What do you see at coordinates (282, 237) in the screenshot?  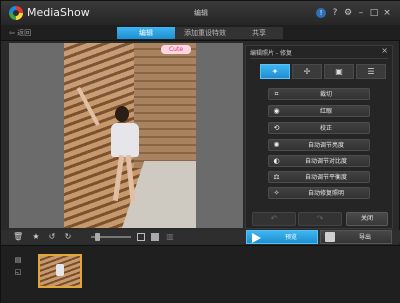 I see `preview-button: 预览` at bounding box center [282, 237].